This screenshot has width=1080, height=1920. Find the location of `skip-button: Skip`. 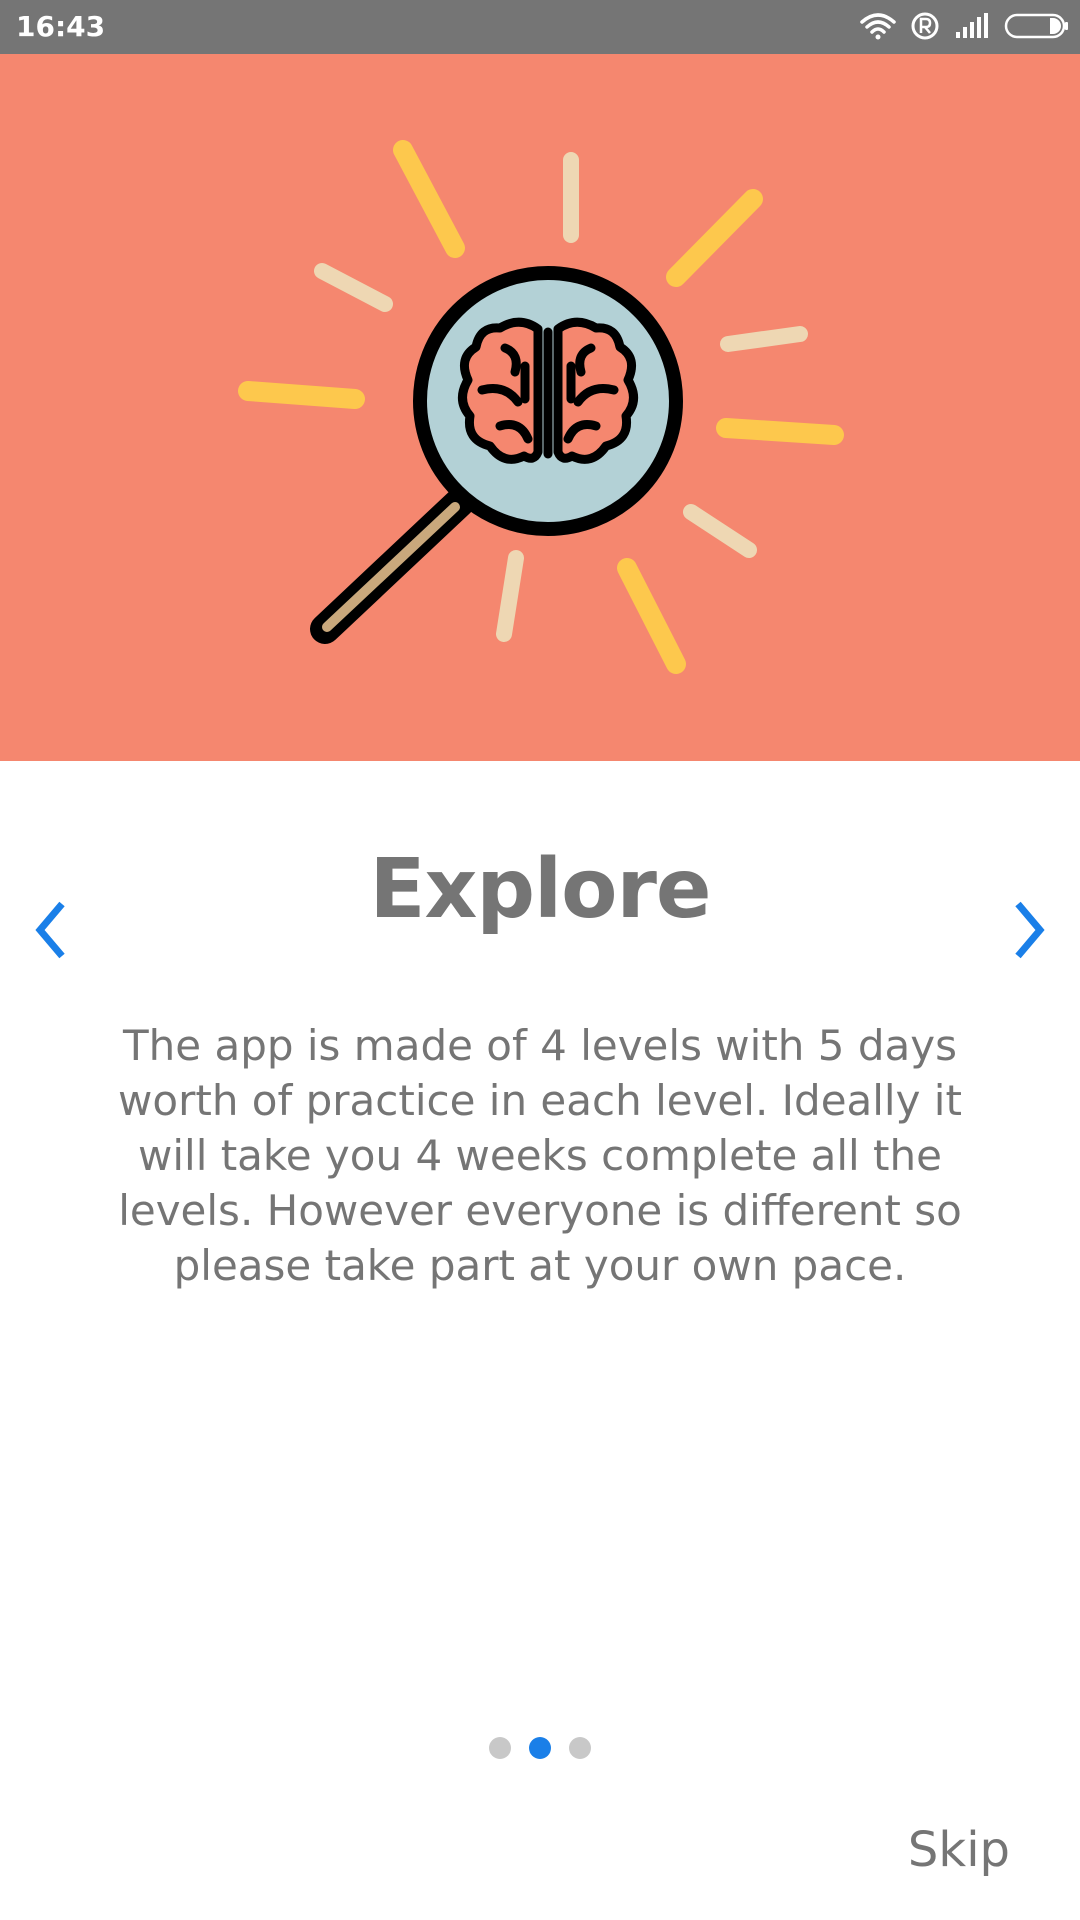

skip-button: Skip is located at coordinates (959, 1850).